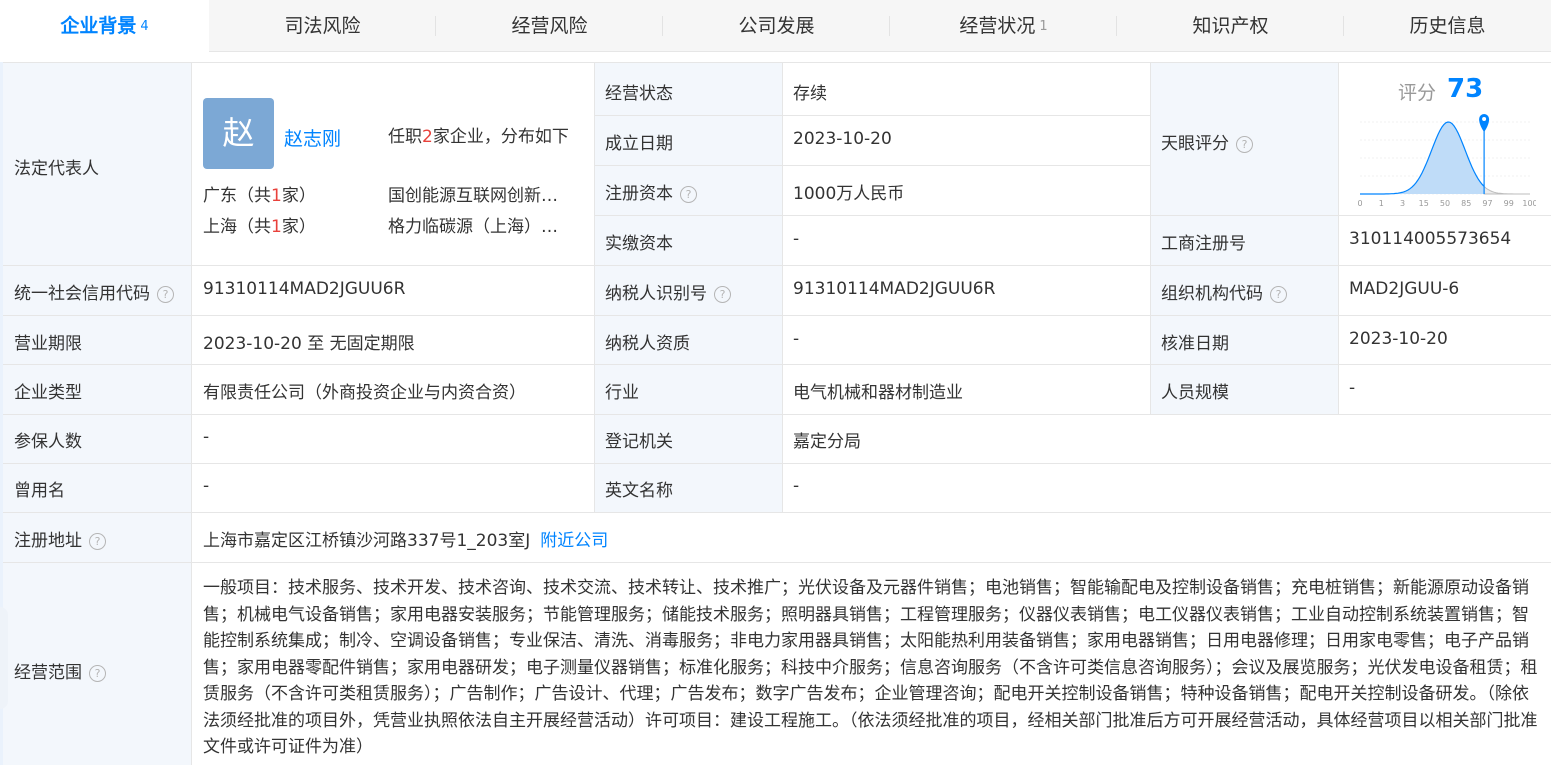  I want to click on tab-company-background: 企业背景 4, so click(104, 26).